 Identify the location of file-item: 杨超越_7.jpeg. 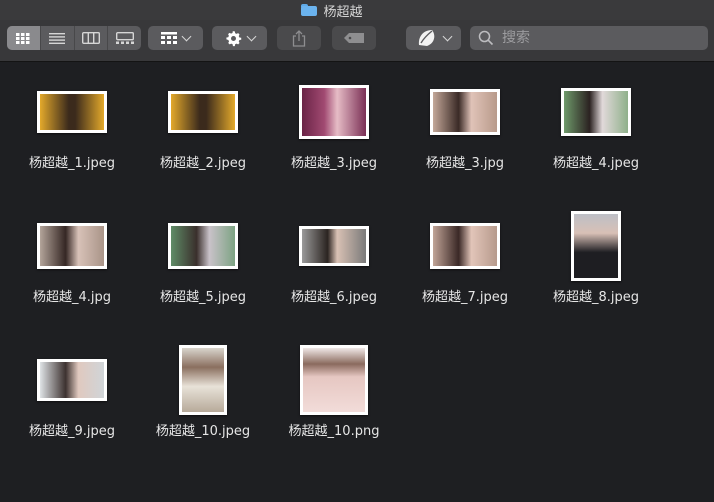
(465, 269).